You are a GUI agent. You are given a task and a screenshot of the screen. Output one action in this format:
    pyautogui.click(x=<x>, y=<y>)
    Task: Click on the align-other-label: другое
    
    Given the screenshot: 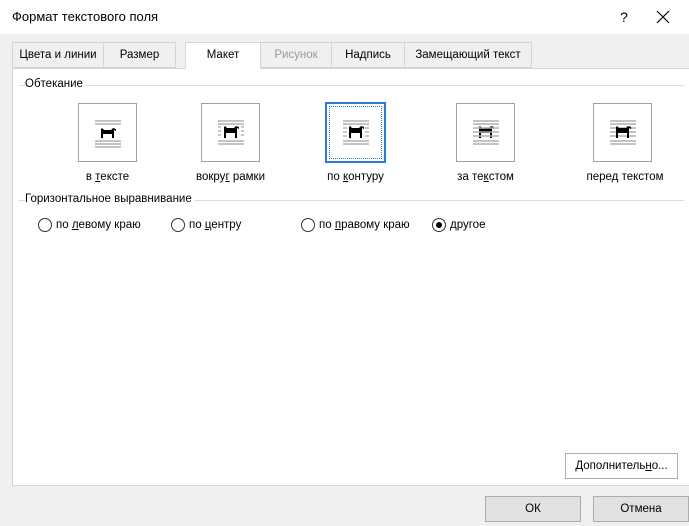 What is the action you would take?
    pyautogui.click(x=468, y=225)
    